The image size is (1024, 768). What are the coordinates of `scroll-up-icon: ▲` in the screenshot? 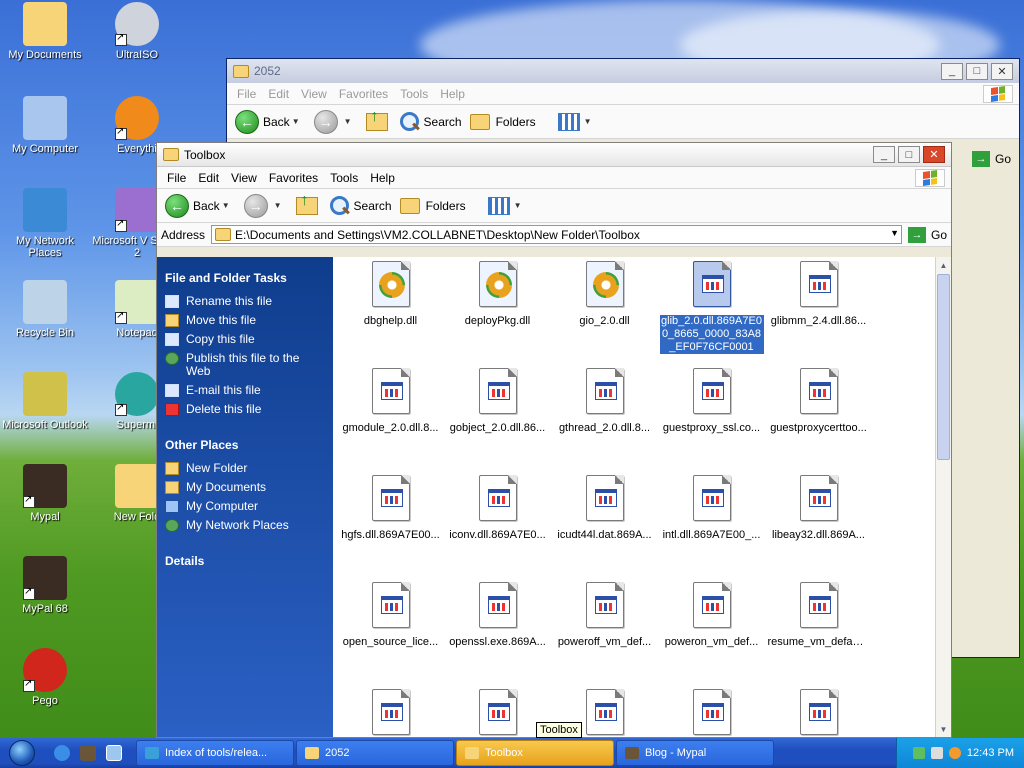 It's located at (943, 265).